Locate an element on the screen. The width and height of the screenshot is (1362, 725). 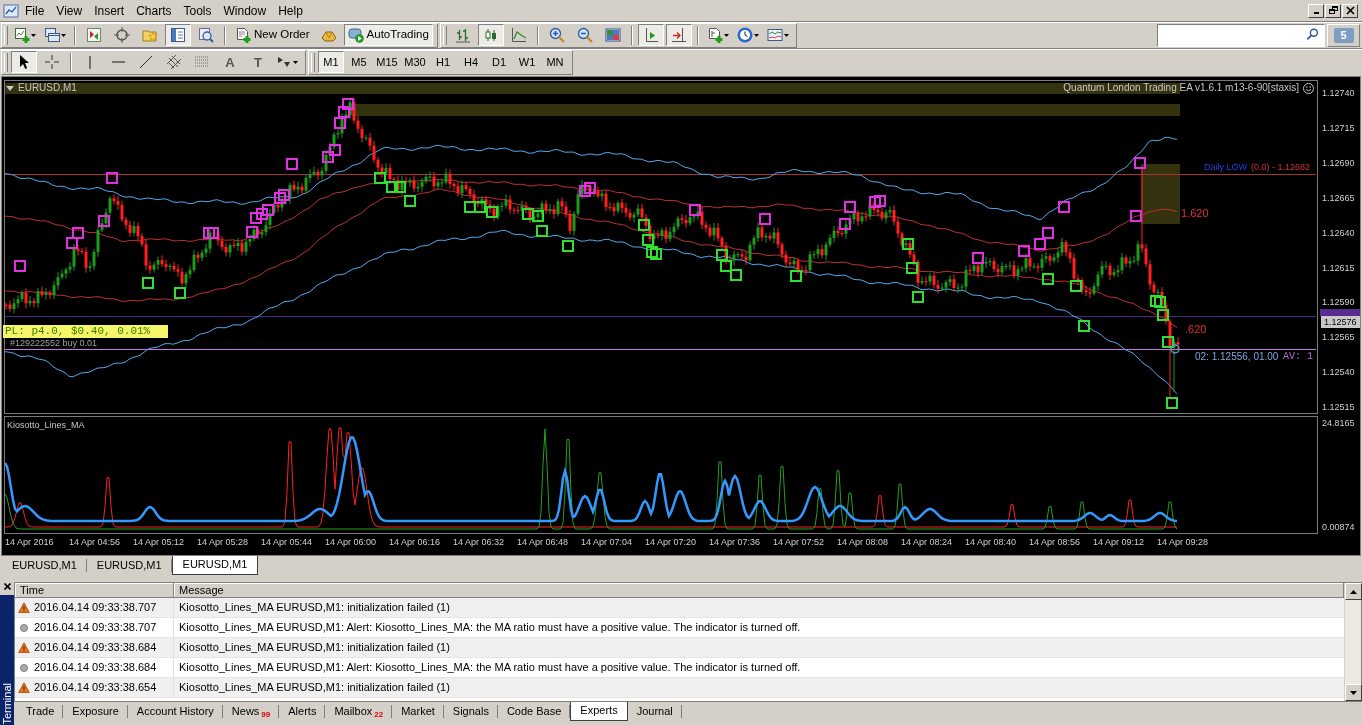
shift-arrow-icon is located at coordinates (678, 35).